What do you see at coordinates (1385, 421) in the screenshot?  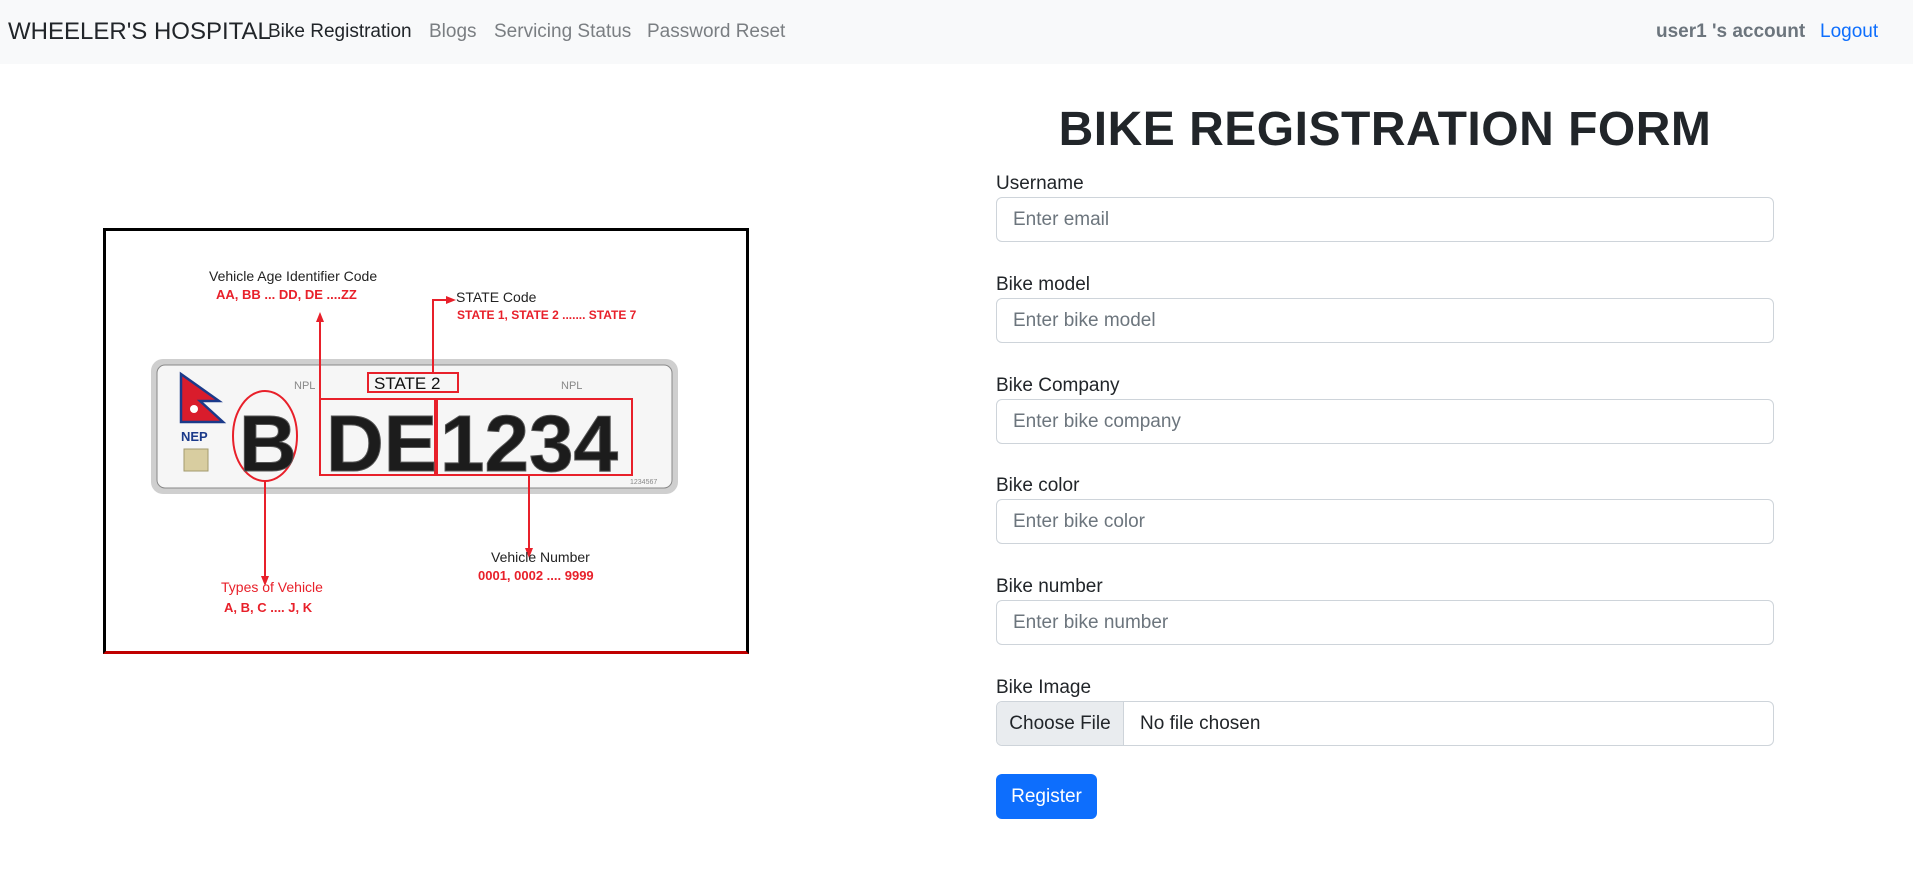 I see `bike-company-input` at bounding box center [1385, 421].